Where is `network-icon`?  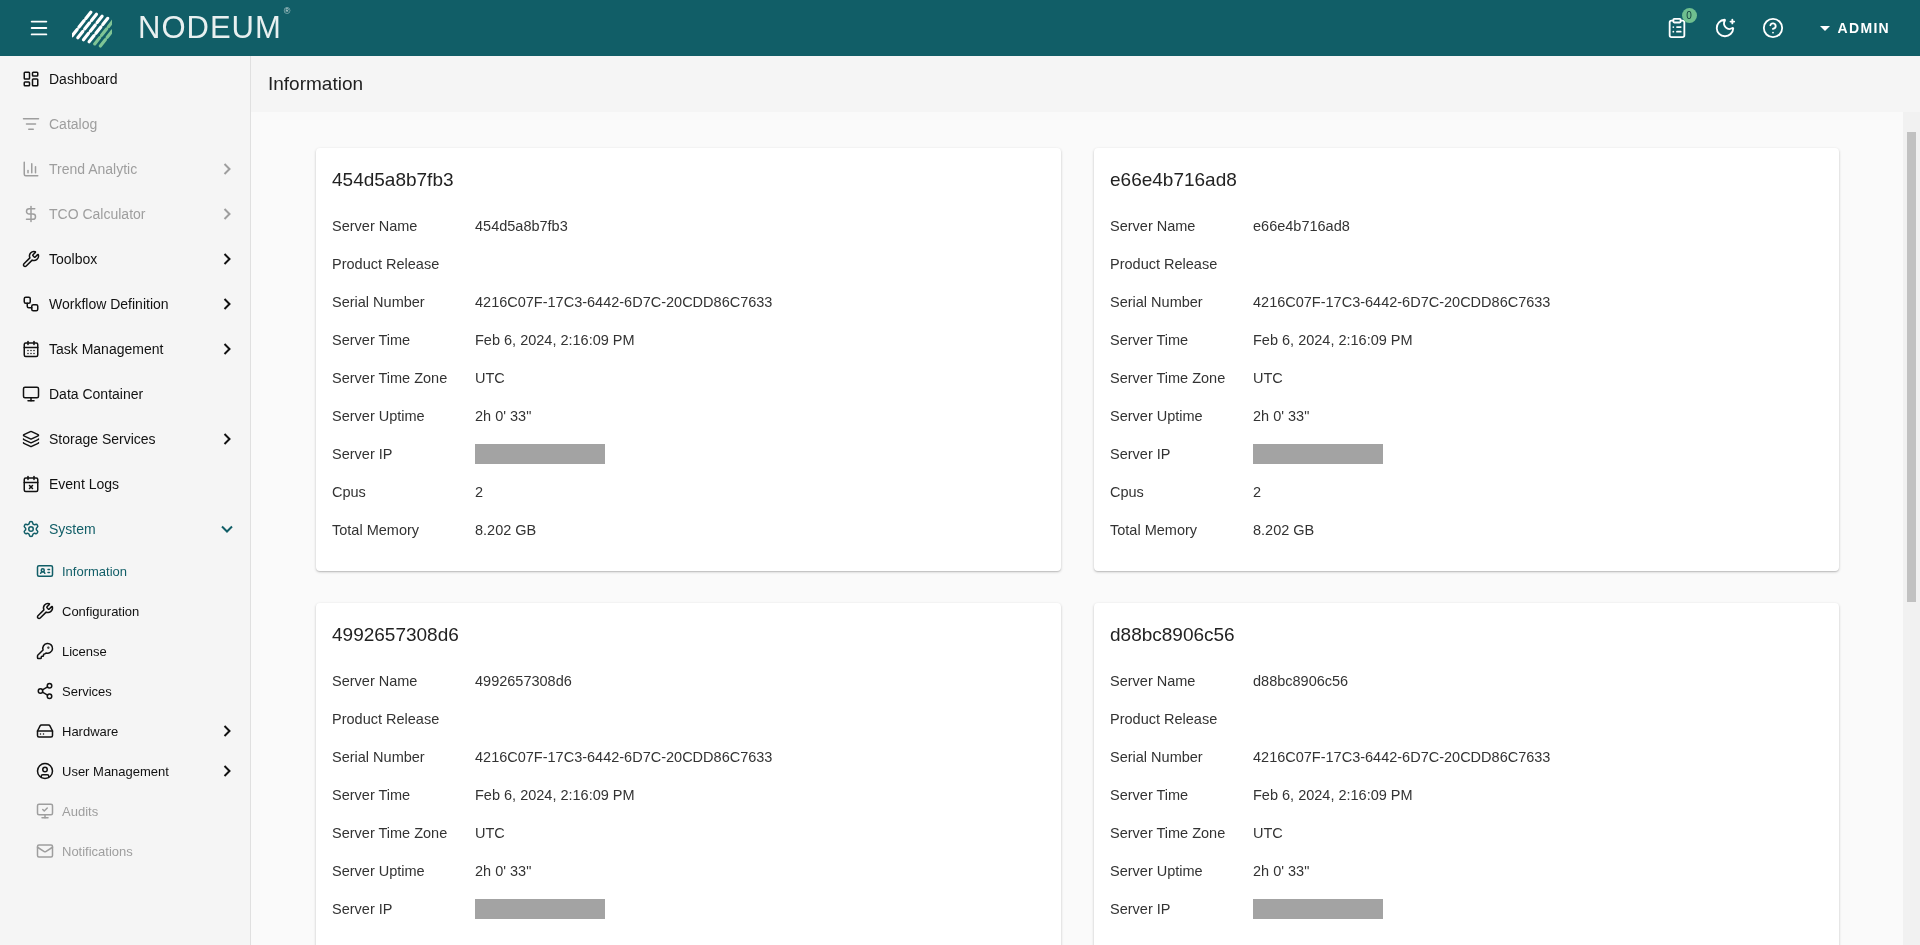
network-icon is located at coordinates (45, 691).